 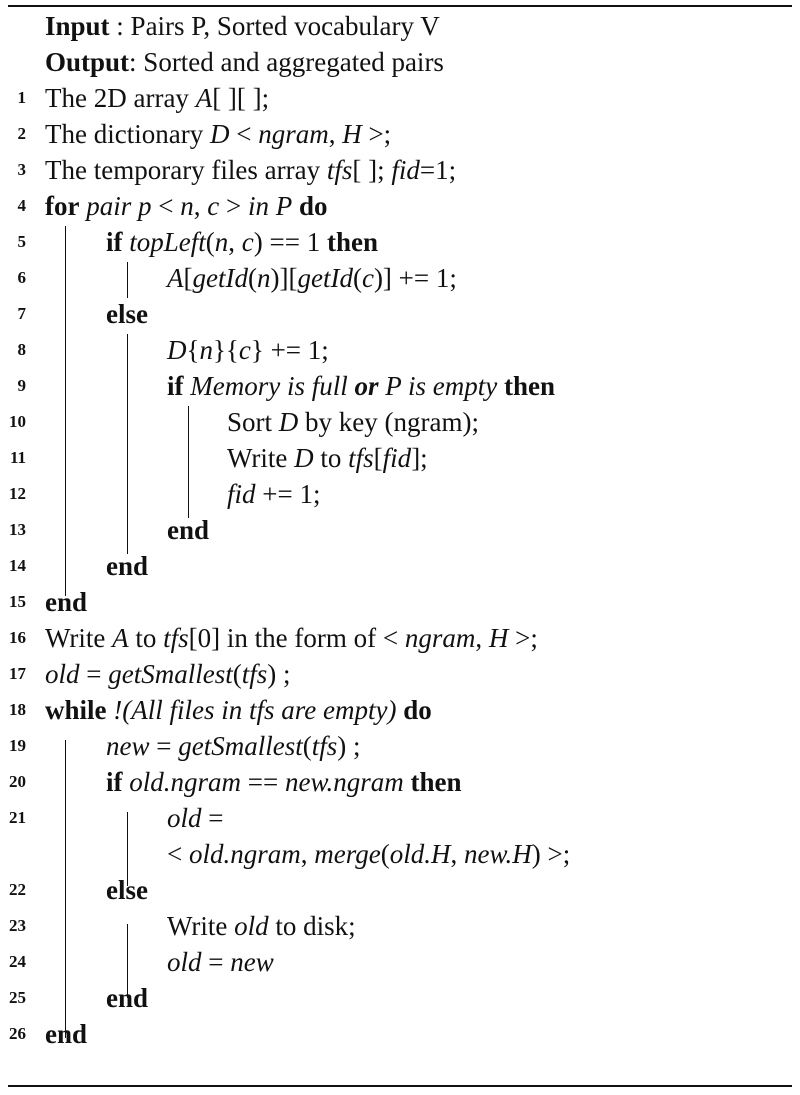 What do you see at coordinates (400, 6) in the screenshot?
I see `top-rule` at bounding box center [400, 6].